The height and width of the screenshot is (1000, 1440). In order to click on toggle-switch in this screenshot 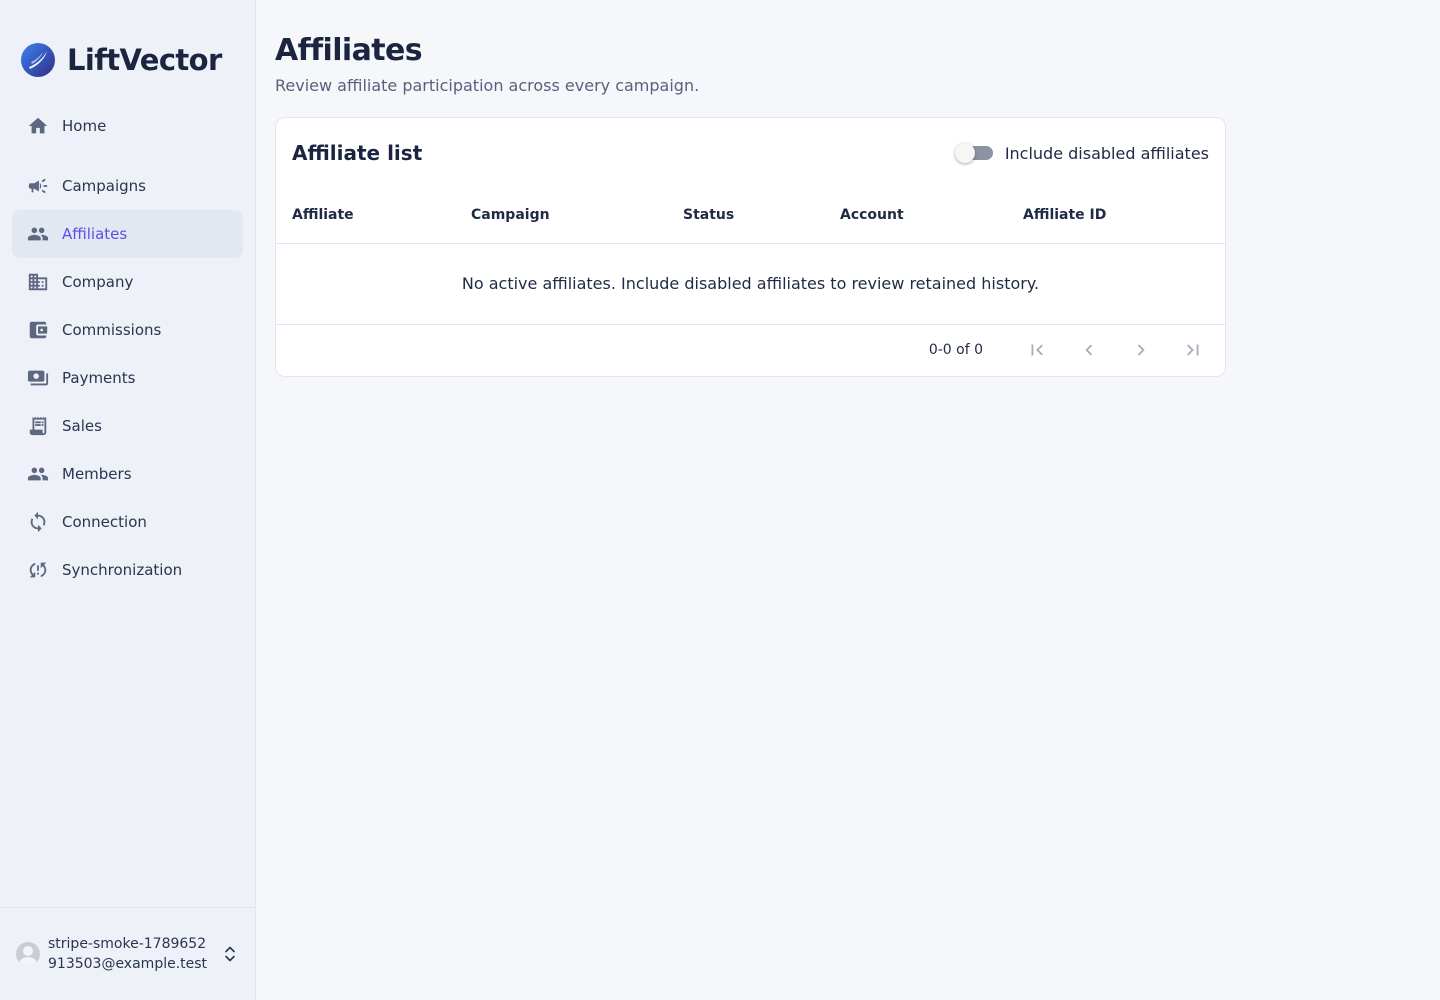, I will do `click(973, 153)`.